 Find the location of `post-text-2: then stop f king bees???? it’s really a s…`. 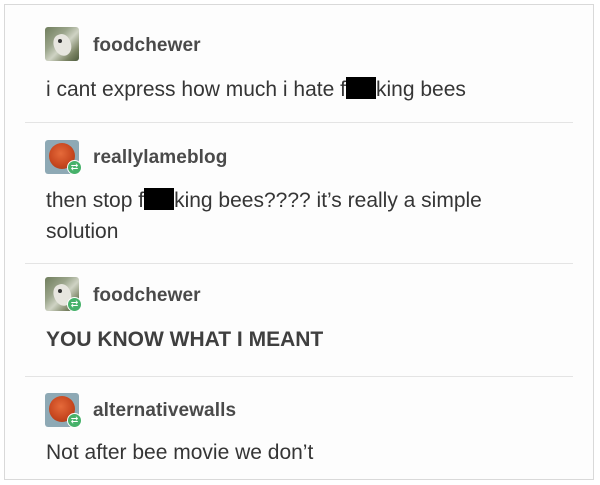

post-text-2: then stop f king bees???? it’s really a s… is located at coordinates (264, 216).